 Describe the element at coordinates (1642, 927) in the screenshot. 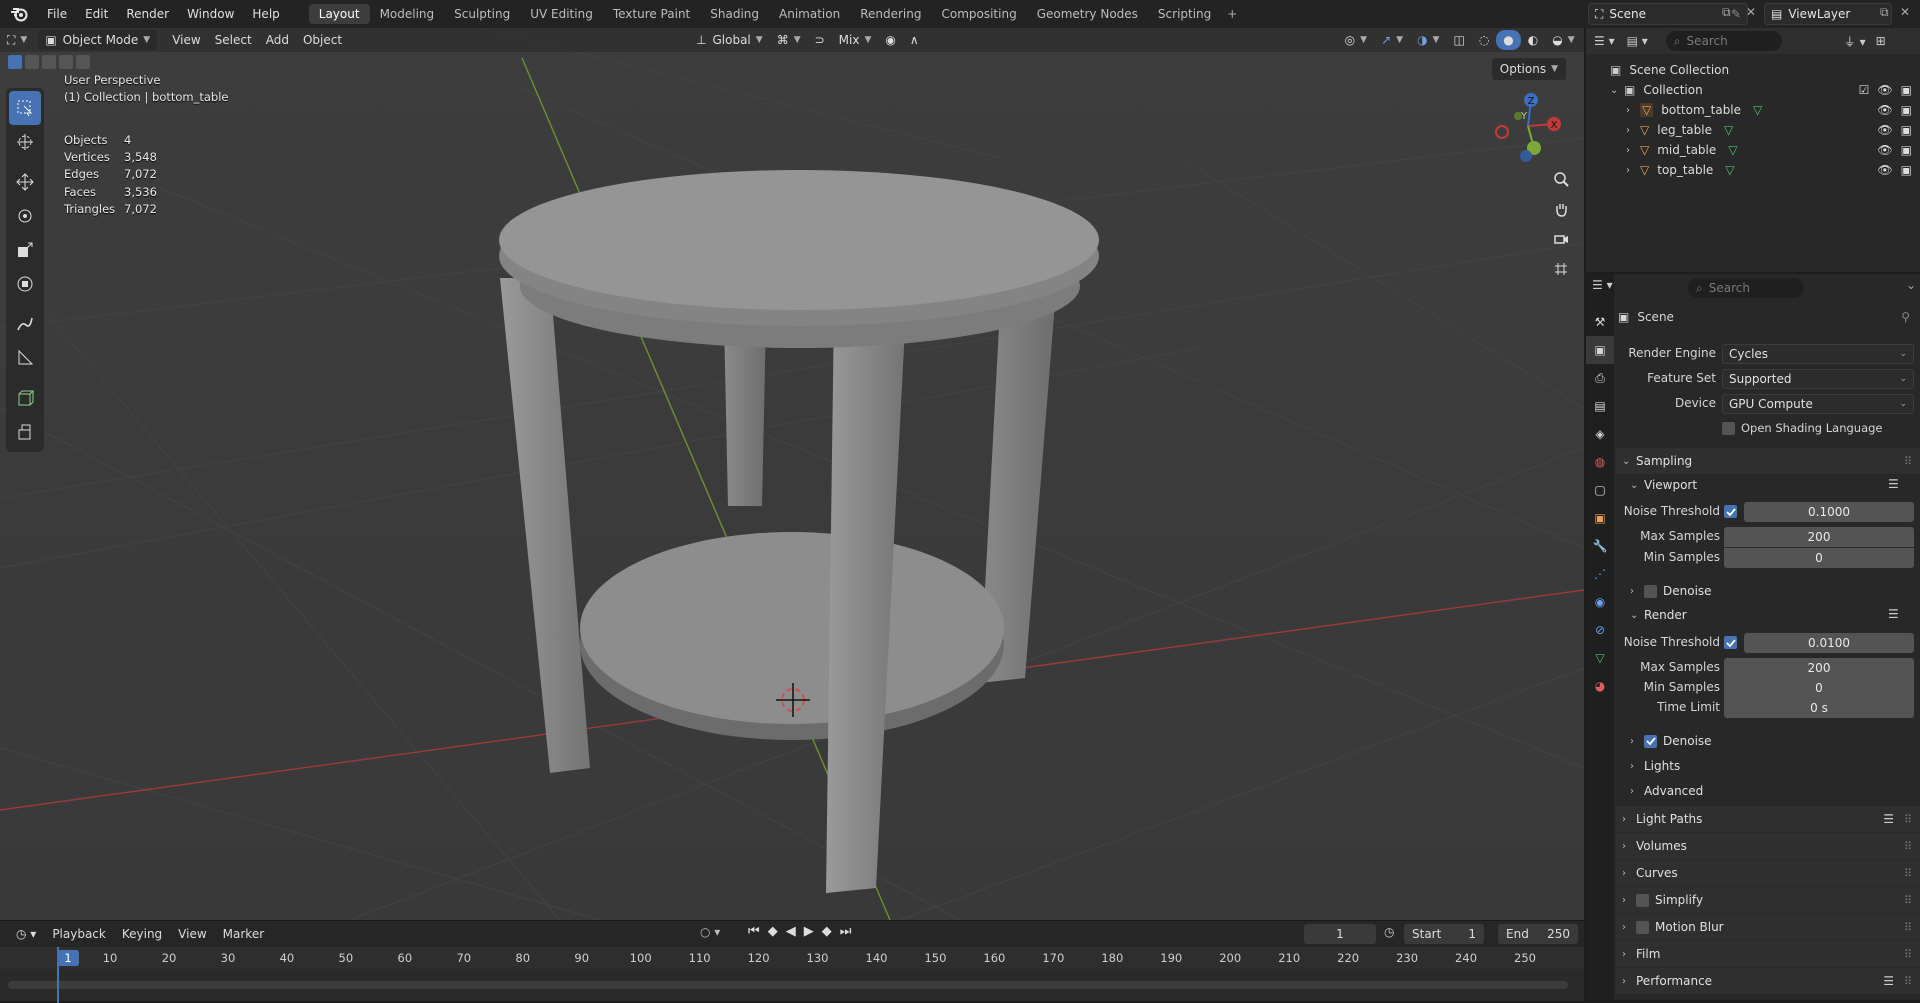

I see `motion-blur-checkbox` at that location.